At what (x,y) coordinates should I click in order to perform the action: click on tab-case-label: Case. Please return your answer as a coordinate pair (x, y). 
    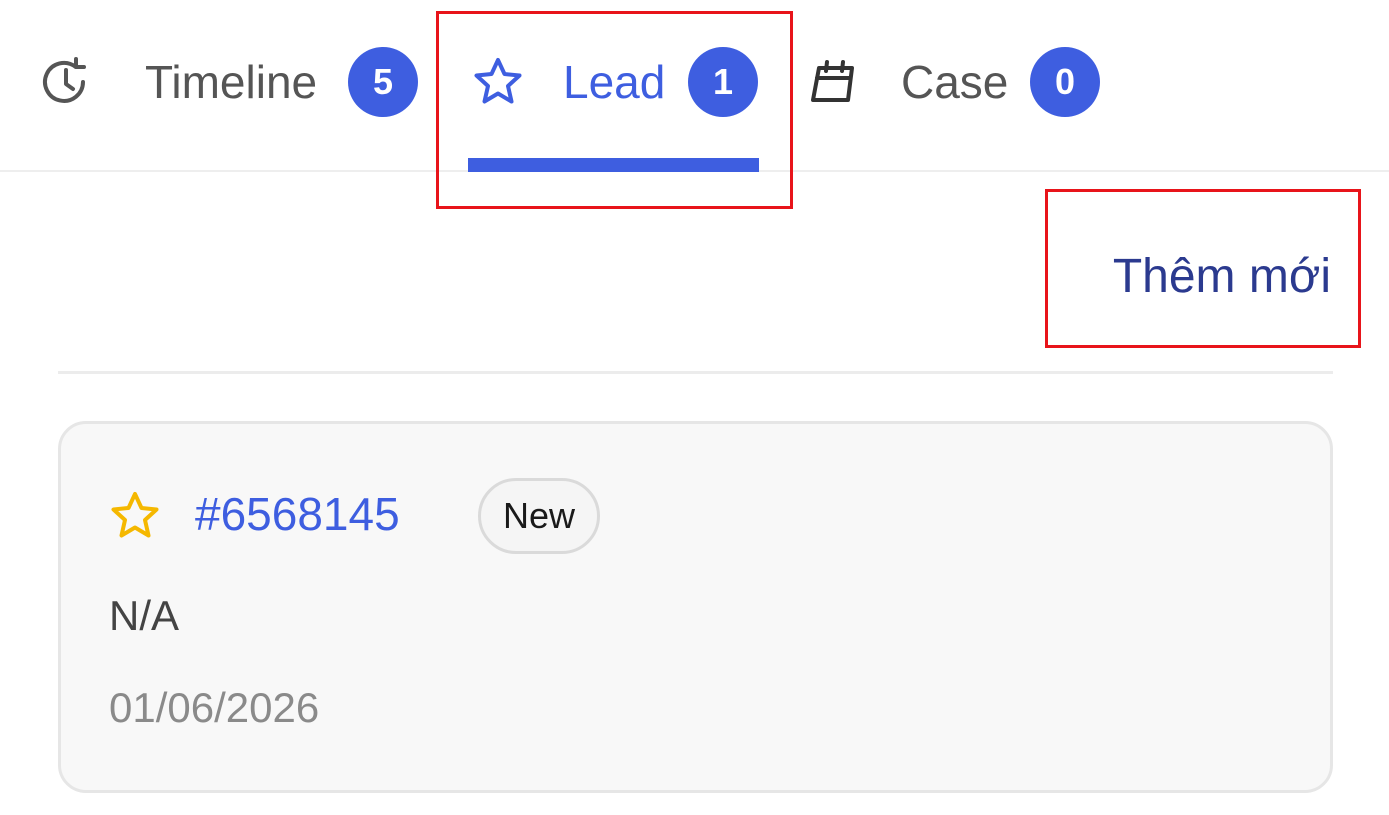
    Looking at the image, I should click on (955, 82).